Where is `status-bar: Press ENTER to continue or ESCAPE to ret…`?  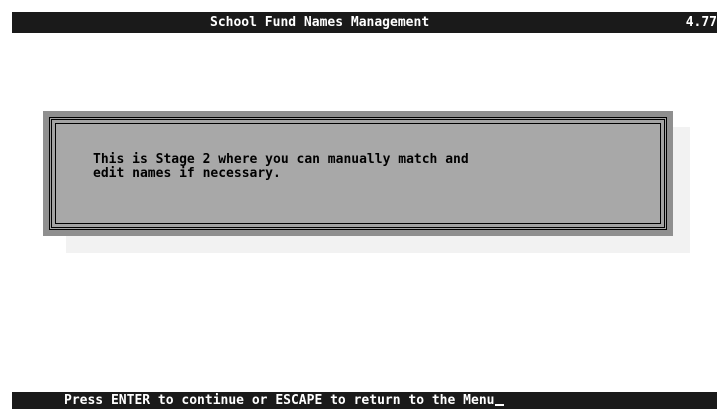 status-bar: Press ENTER to continue or ESCAPE to ret… is located at coordinates (364, 400).